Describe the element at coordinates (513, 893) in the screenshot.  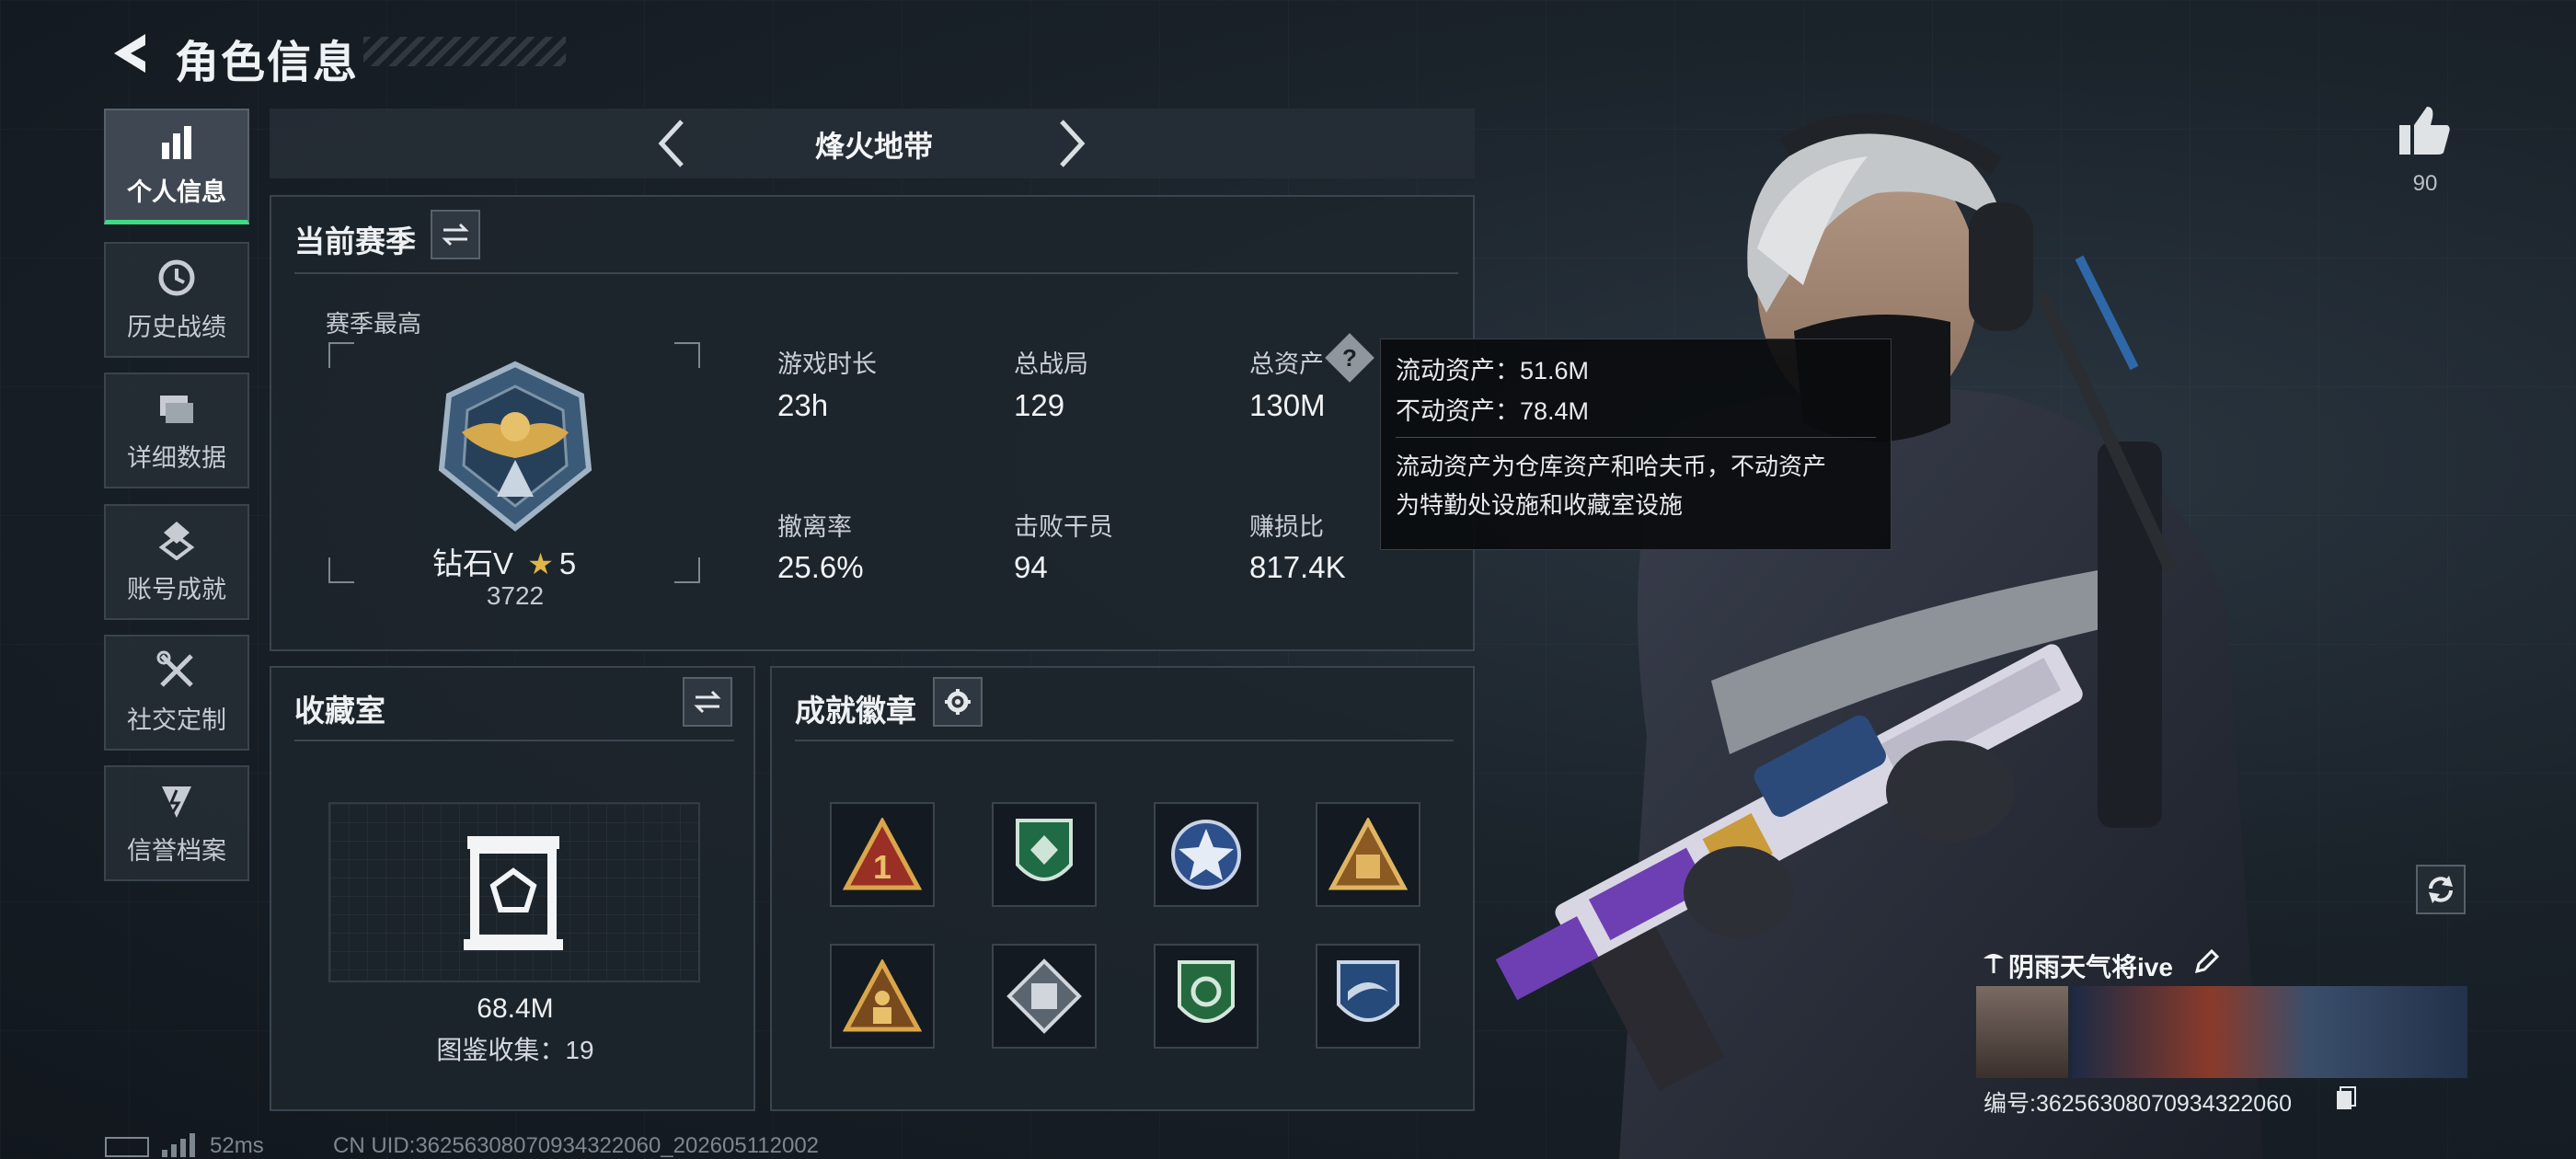
I see `display-case-icon` at that location.